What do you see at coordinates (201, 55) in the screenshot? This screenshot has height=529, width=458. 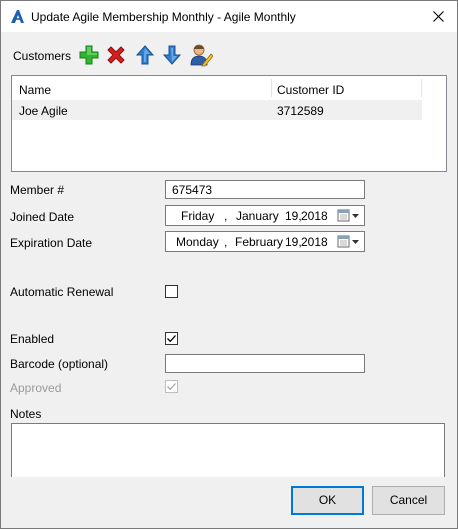 I see `edit-customer-icon` at bounding box center [201, 55].